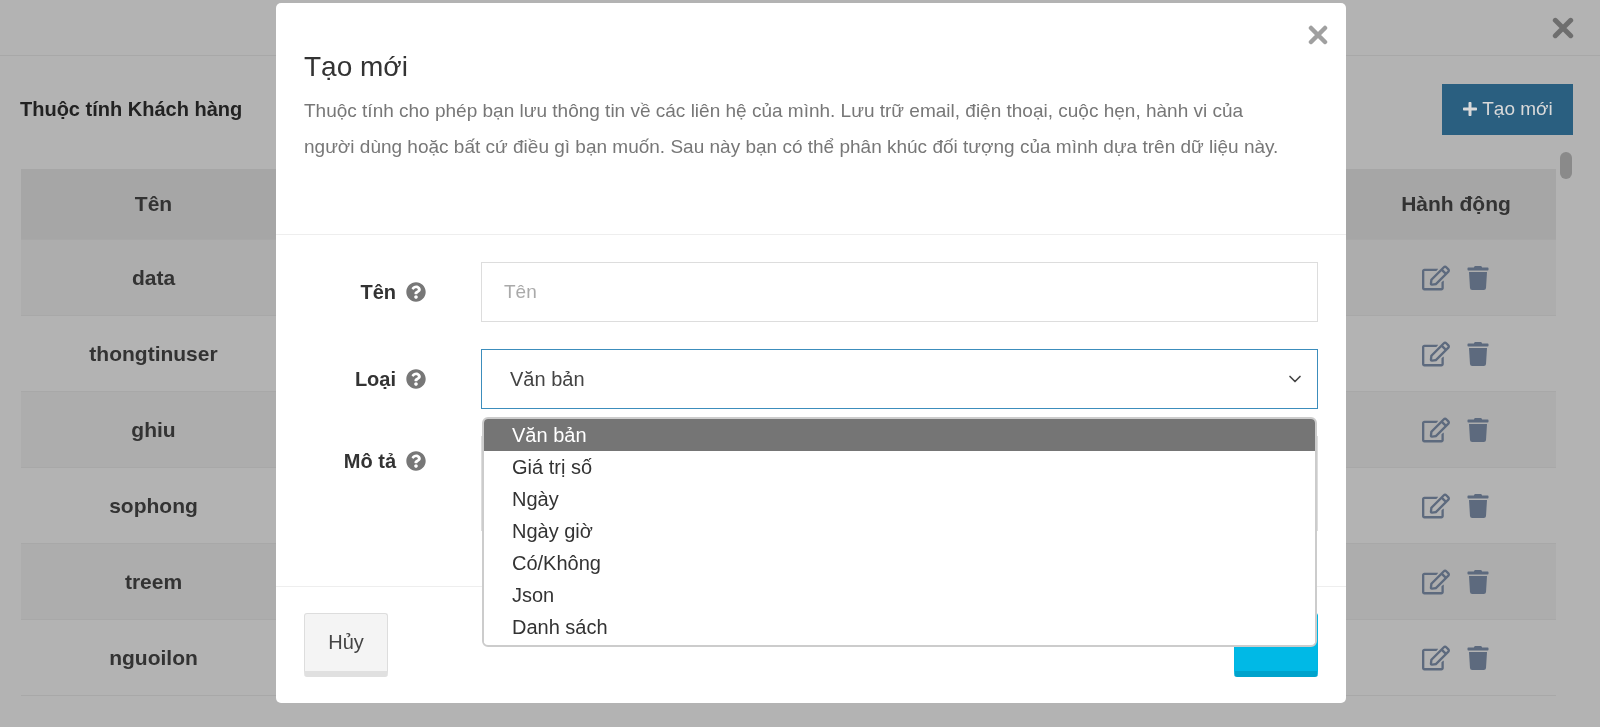 This screenshot has height=727, width=1600. Describe the element at coordinates (153, 581) in the screenshot. I see `table-cell-text: treem` at that location.